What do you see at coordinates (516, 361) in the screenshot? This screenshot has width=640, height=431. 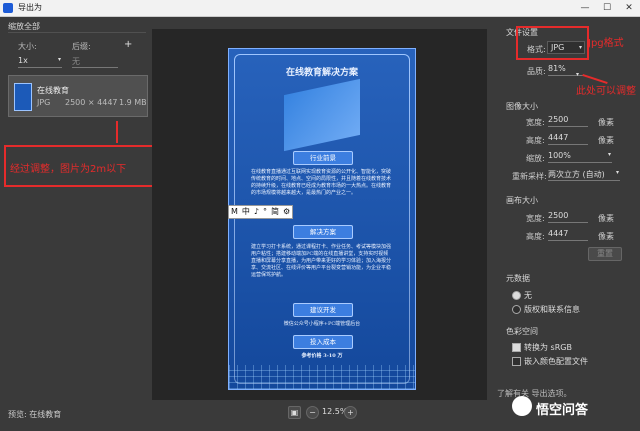 I see `embed-profile-checkbox` at bounding box center [516, 361].